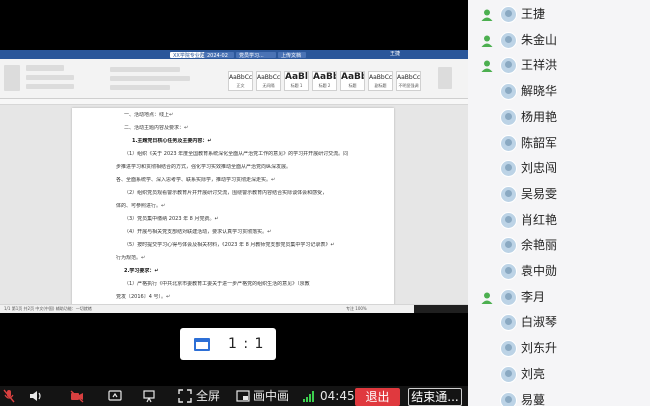 The width and height of the screenshot is (650, 406). I want to click on fullscreen-button: 全屏, so click(208, 396).